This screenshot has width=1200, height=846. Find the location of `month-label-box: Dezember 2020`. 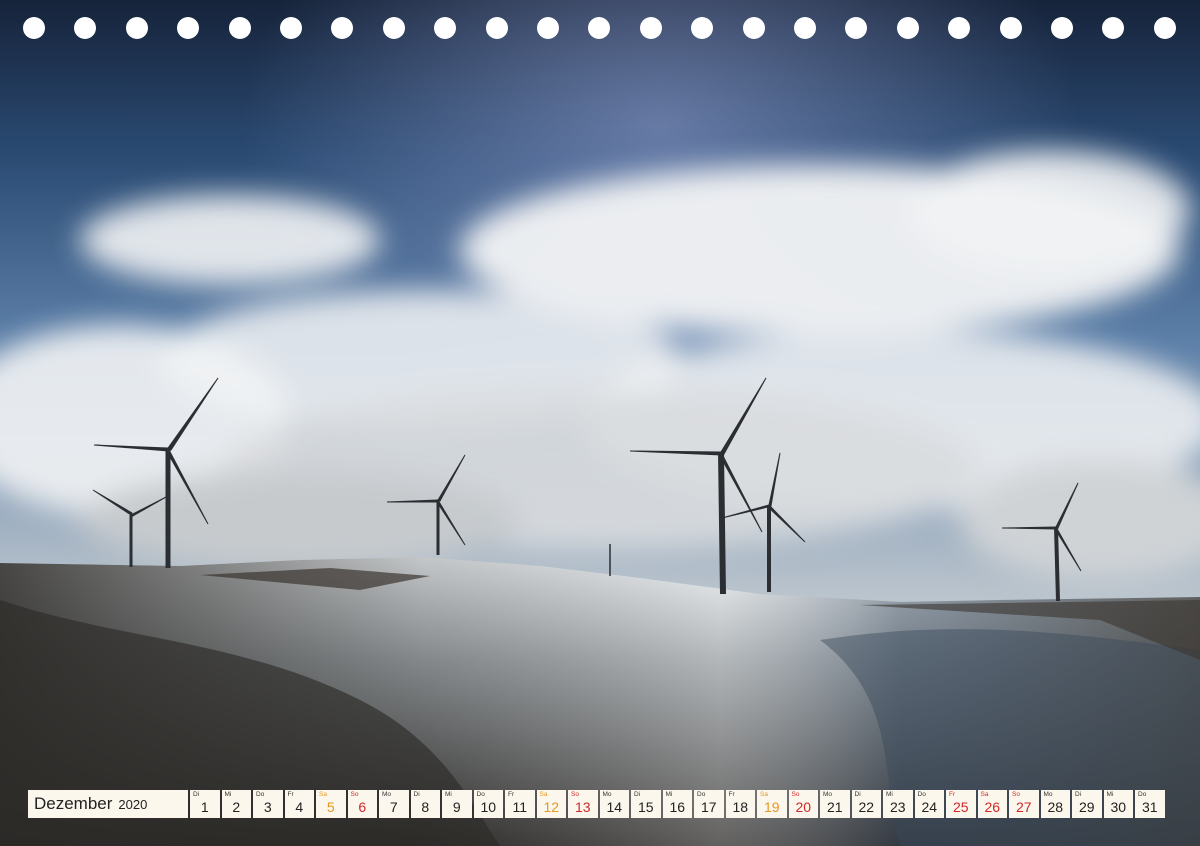

month-label-box: Dezember 2020 is located at coordinates (108, 804).